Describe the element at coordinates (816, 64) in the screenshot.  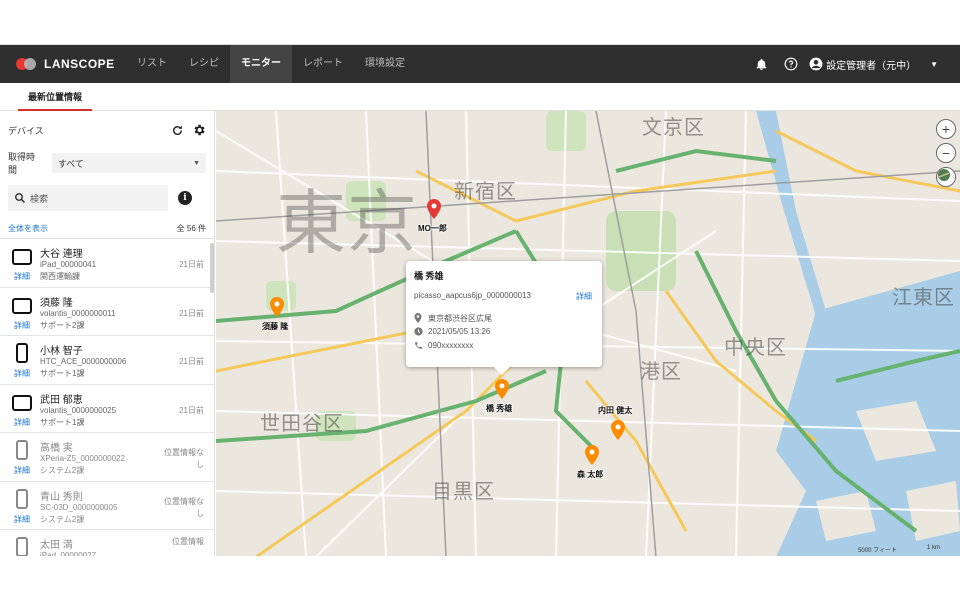
I see `user-icon` at that location.